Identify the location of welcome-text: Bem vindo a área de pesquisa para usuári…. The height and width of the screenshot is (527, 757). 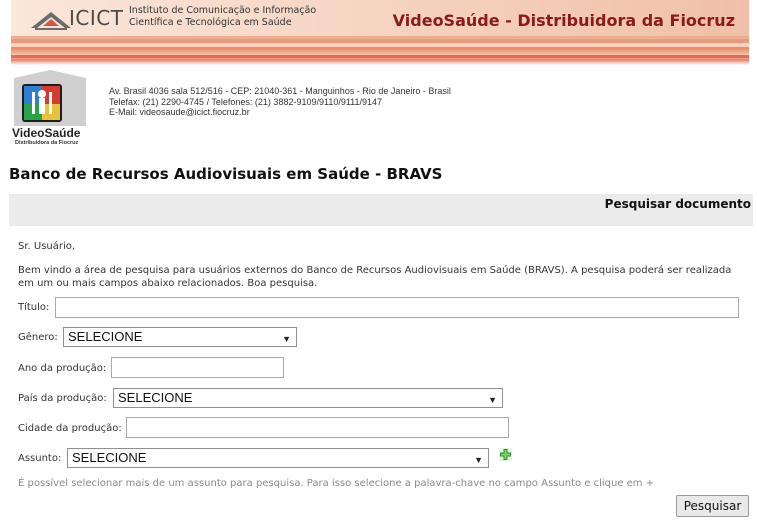
(375, 277).